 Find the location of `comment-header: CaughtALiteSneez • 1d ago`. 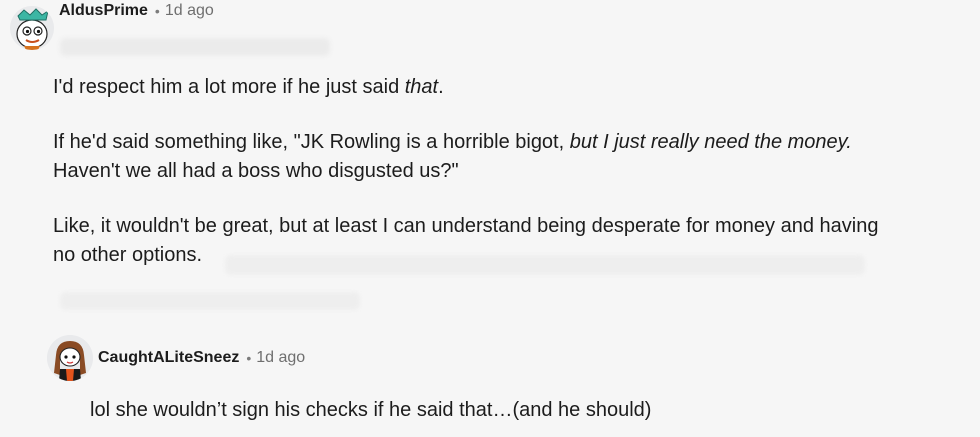

comment-header: CaughtALiteSneez • 1d ago is located at coordinates (176, 358).